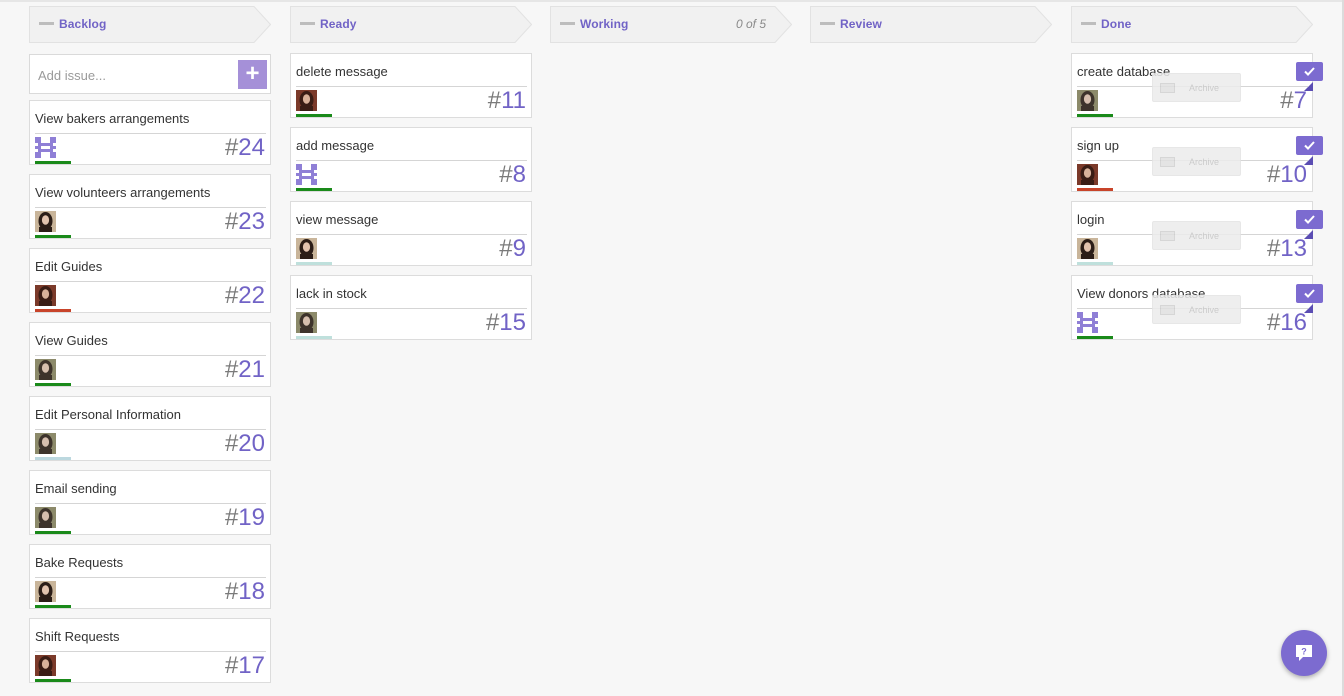 The width and height of the screenshot is (1344, 696). I want to click on column-header: Working 0 of 5, so click(671, 24).